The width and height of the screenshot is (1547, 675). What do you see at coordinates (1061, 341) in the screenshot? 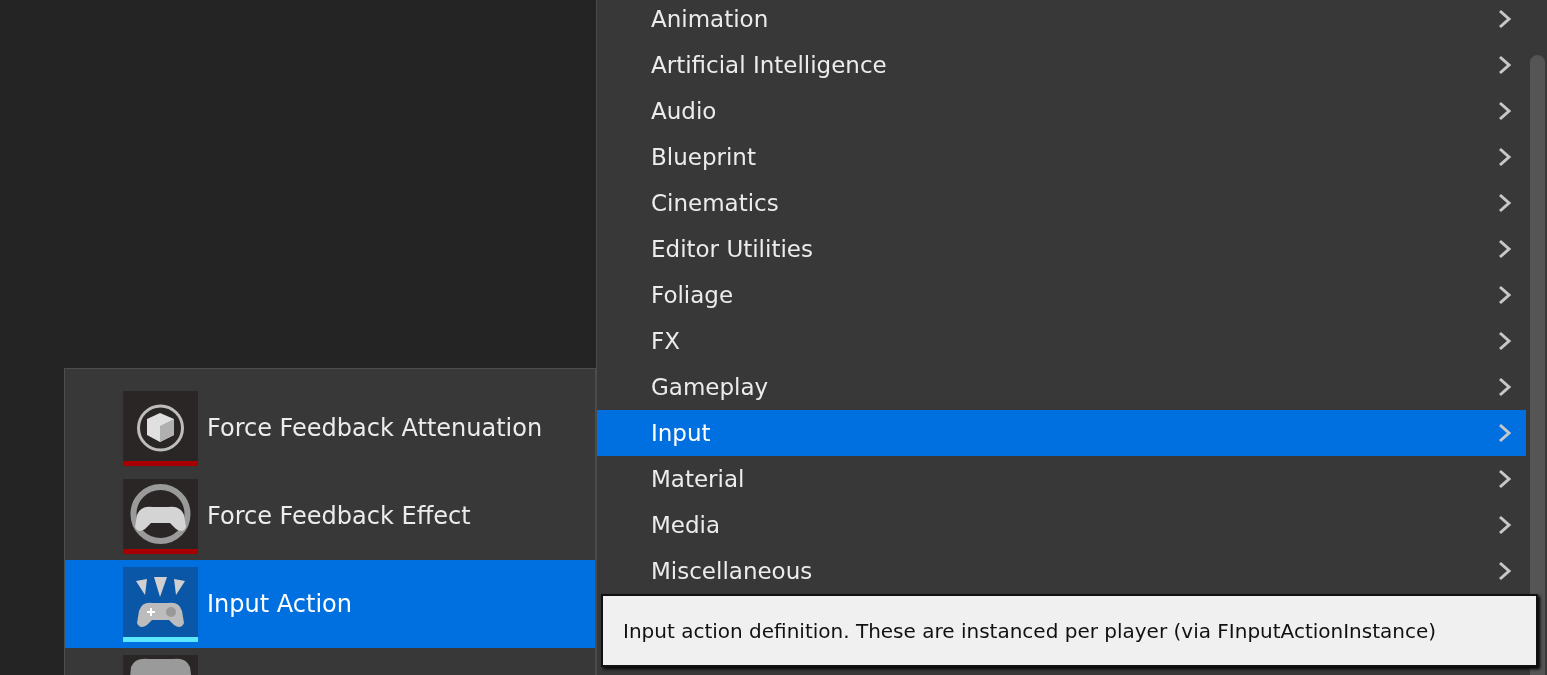
I see `menu-item: FX` at bounding box center [1061, 341].